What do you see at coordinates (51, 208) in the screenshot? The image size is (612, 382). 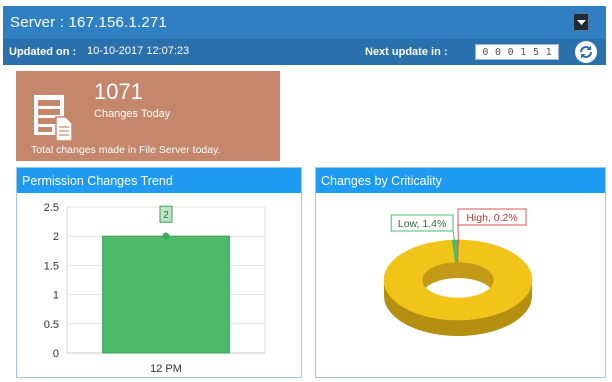 I see `y-tick-label: 2.5` at bounding box center [51, 208].